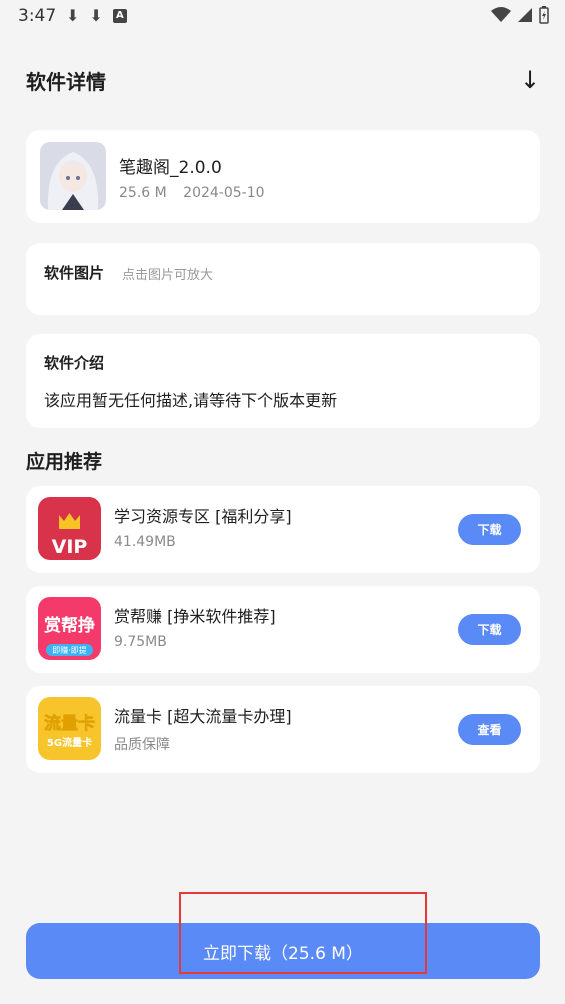  Describe the element at coordinates (64, 462) in the screenshot. I see `recommend-title: 应用推荐` at that location.